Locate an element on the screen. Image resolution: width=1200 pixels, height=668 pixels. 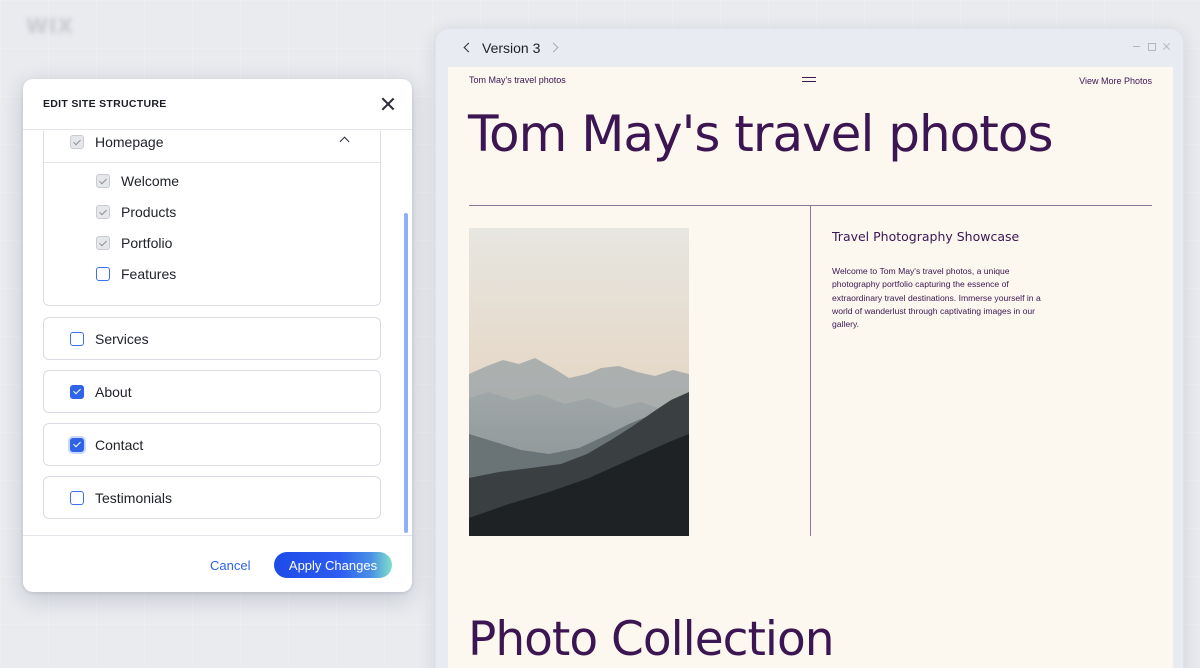
vertical-divider is located at coordinates (810, 371).